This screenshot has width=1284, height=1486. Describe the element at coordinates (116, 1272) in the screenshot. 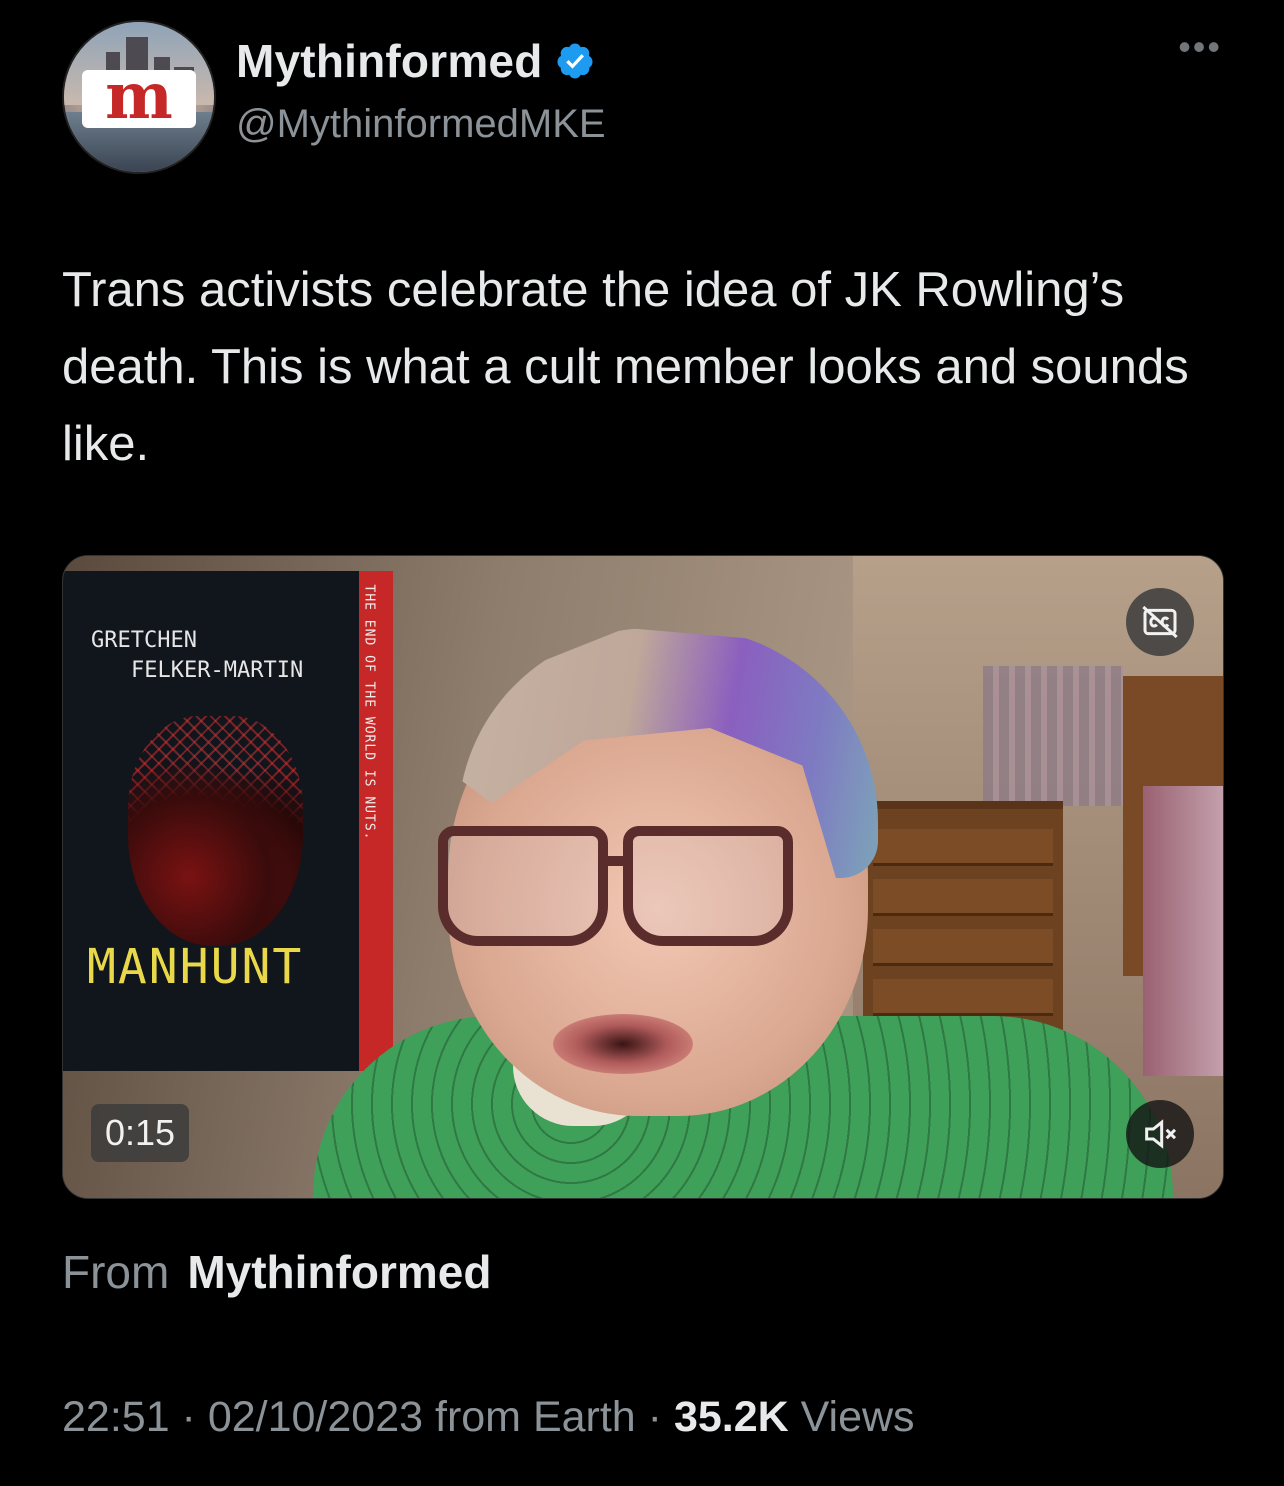

I see `source-label: From` at that location.